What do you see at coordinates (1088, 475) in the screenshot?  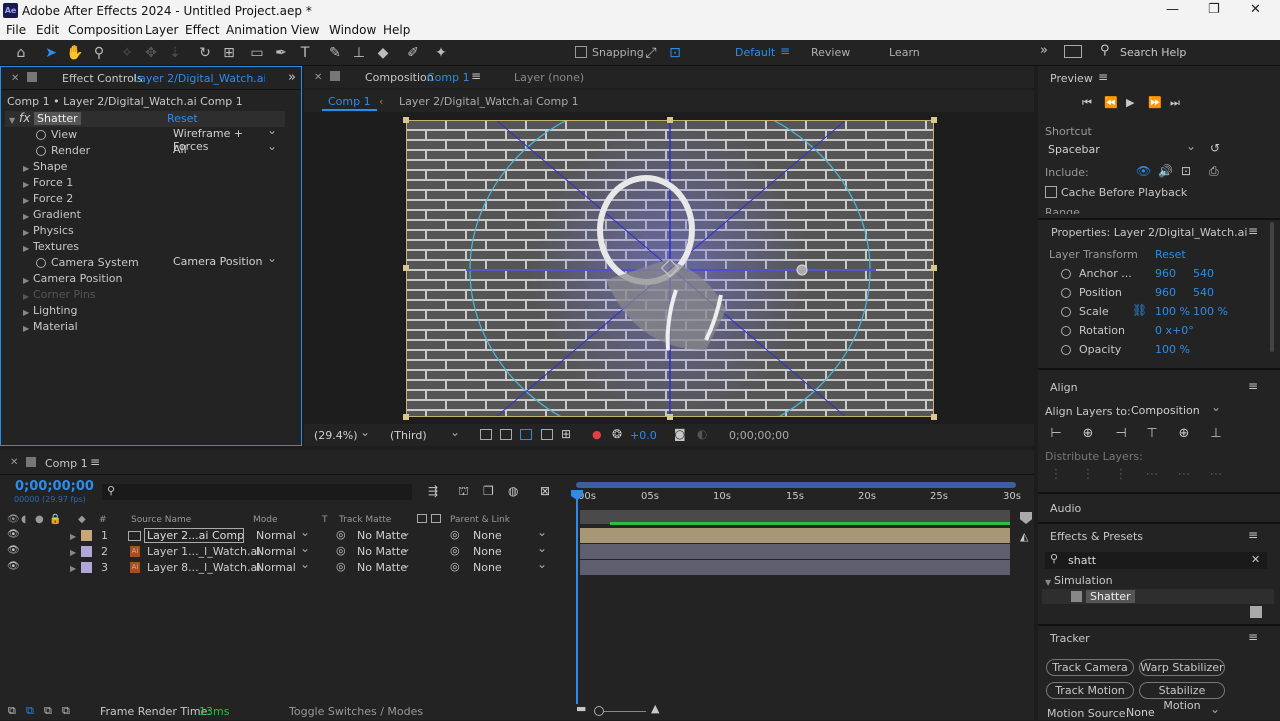 I see `distribute-hcenter-icon: ⋮` at bounding box center [1088, 475].